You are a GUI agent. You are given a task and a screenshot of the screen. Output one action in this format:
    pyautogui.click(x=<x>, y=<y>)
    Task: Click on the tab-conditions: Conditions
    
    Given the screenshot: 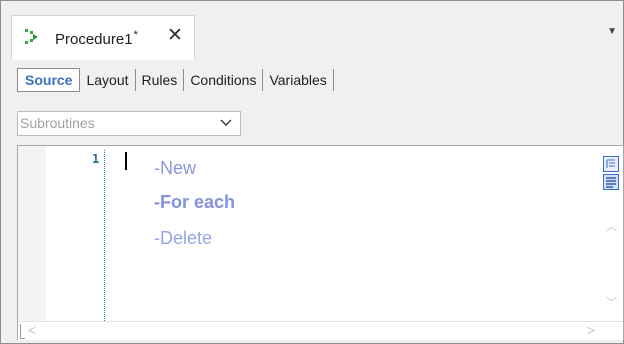 What is the action you would take?
    pyautogui.click(x=224, y=80)
    